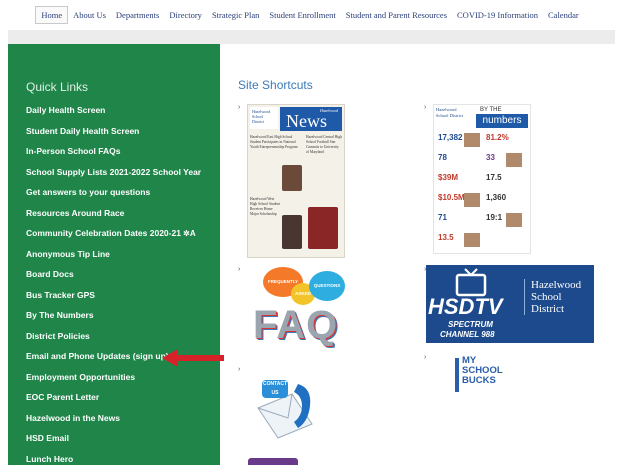 This screenshot has width=619, height=473. What do you see at coordinates (482, 371) in the screenshot?
I see `bucks-logo: MY SCHOOL BUCKS` at bounding box center [482, 371].